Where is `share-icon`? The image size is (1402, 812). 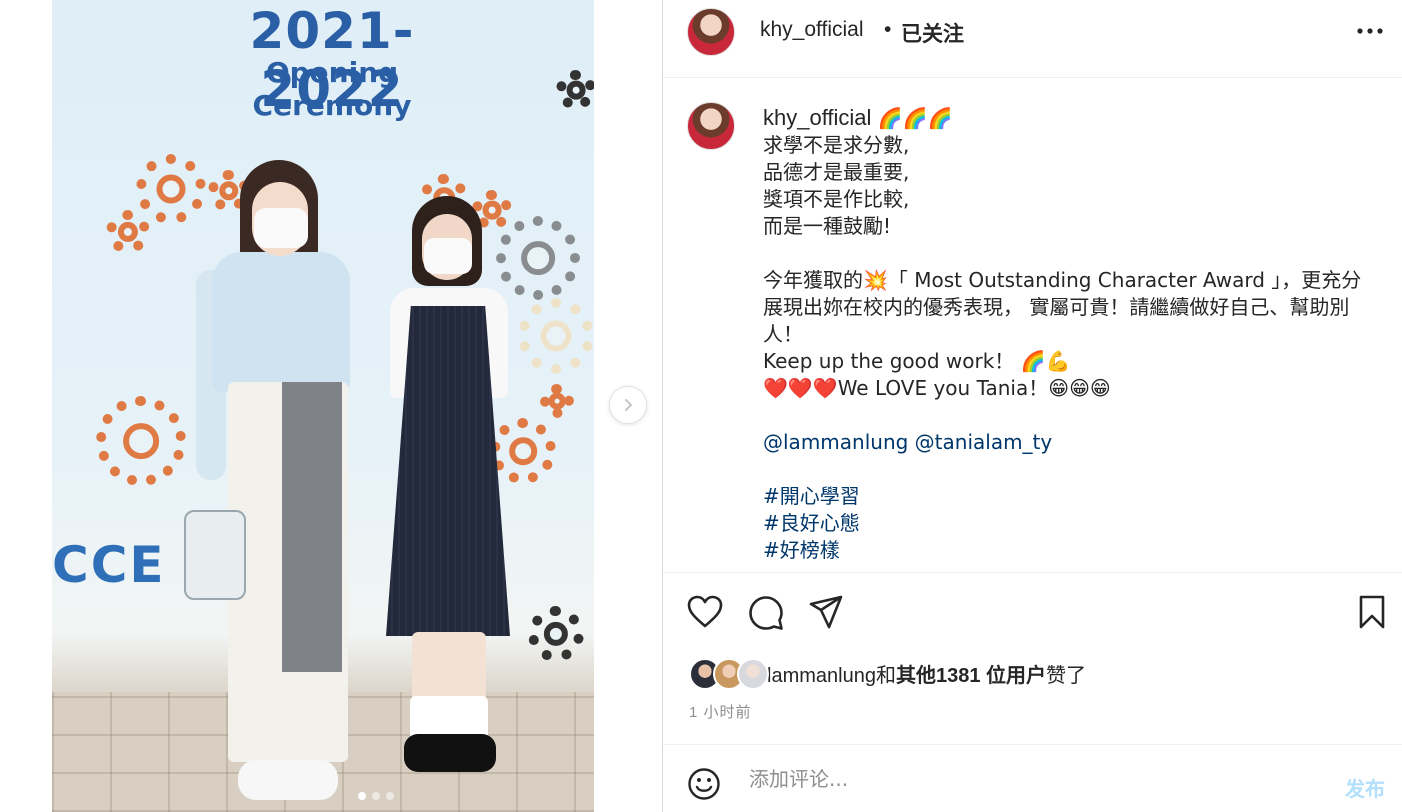 share-icon is located at coordinates (826, 612).